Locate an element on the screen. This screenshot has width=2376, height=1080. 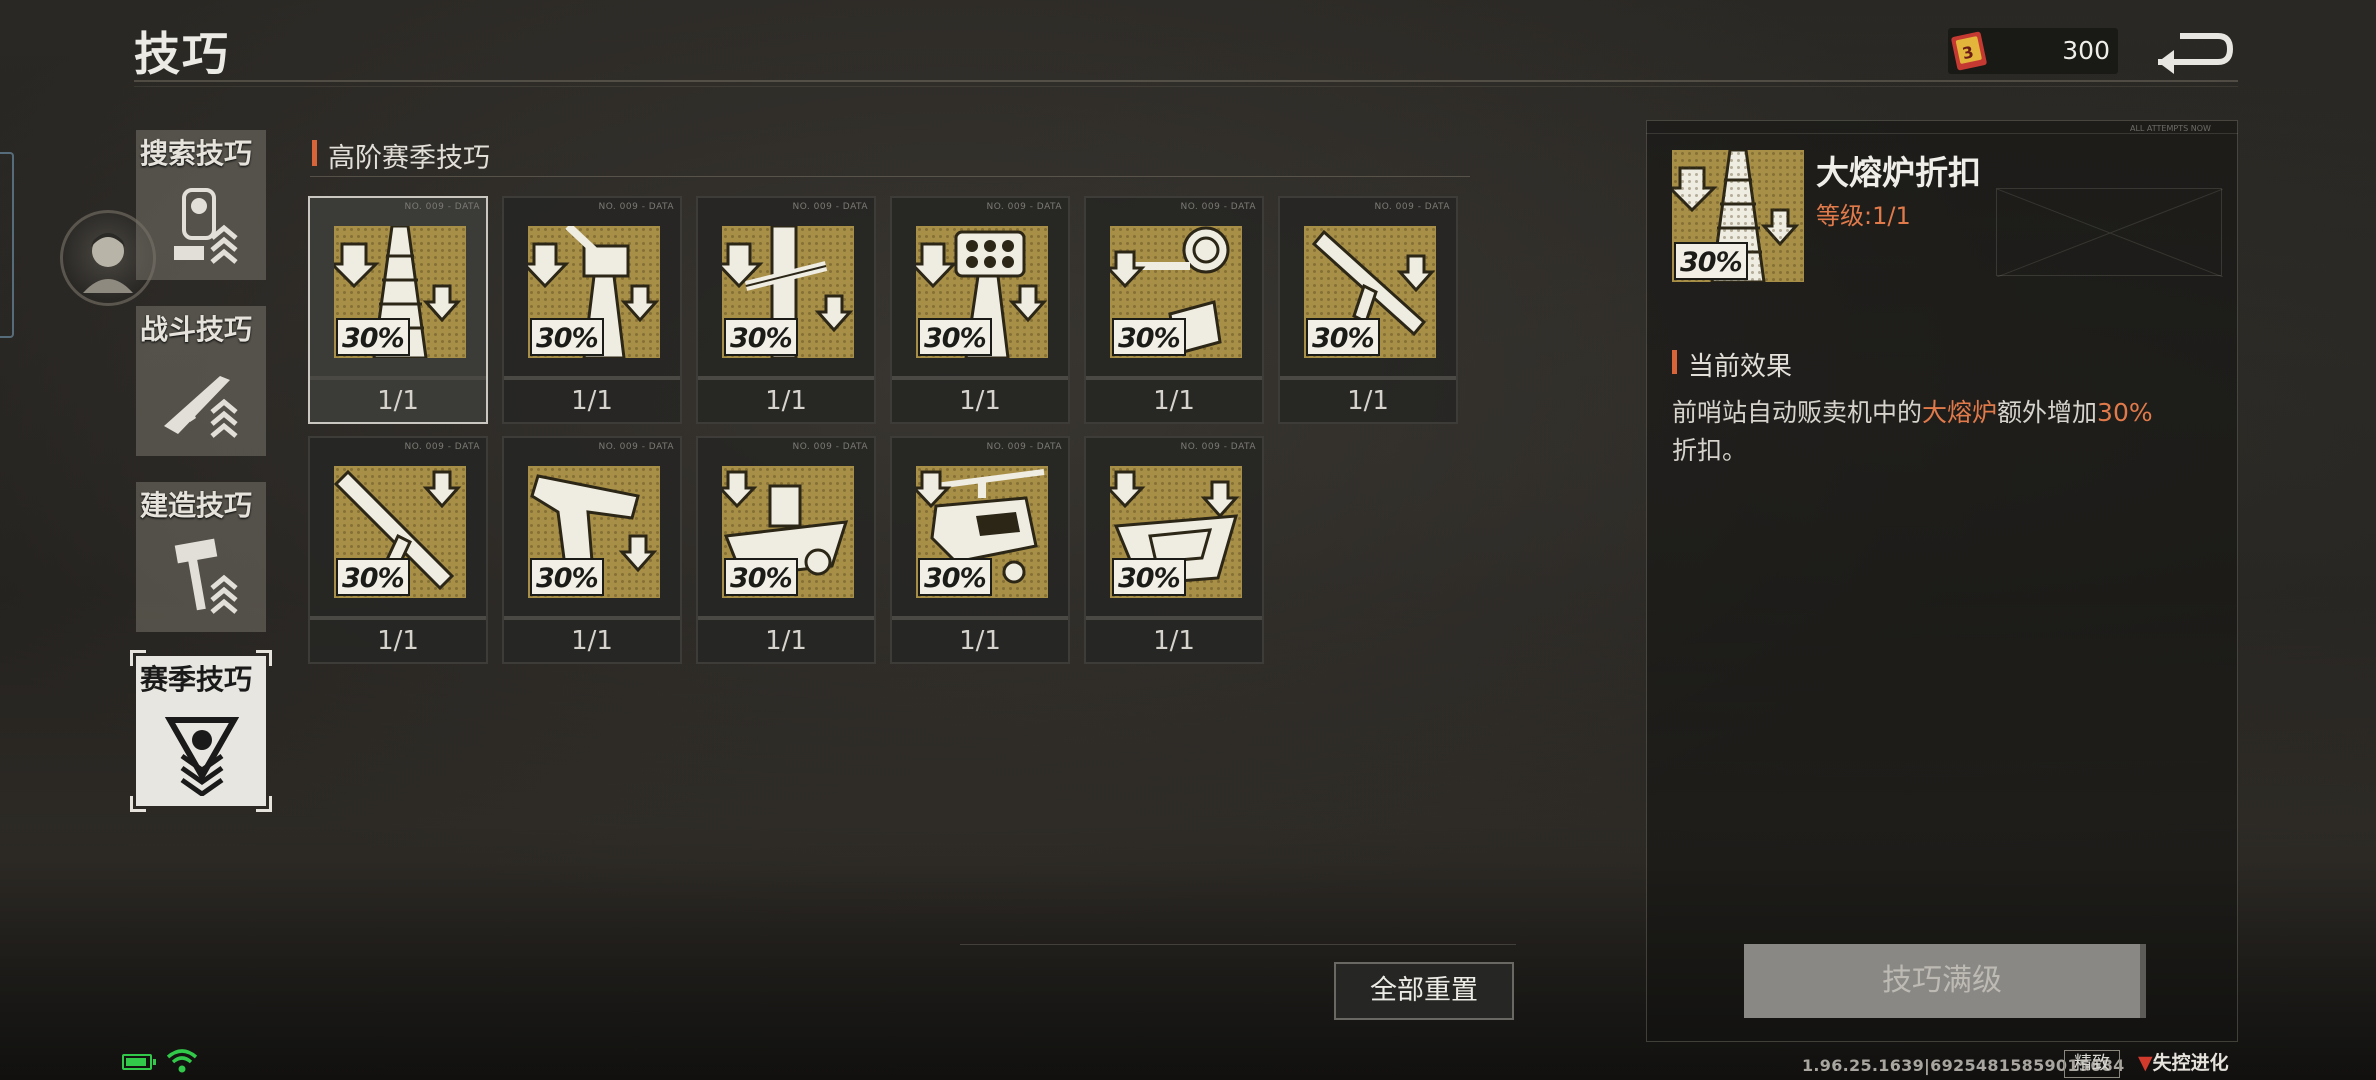
button-edge is located at coordinates (2143, 981).